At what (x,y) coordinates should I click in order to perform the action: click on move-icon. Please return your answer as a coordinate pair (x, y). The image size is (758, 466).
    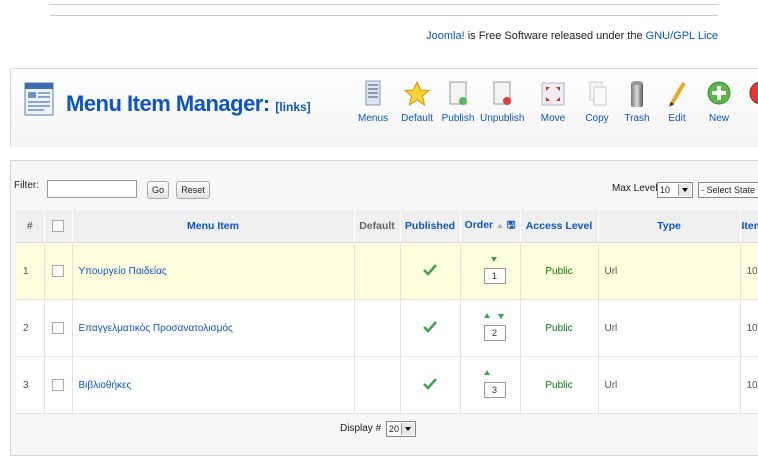
    Looking at the image, I should click on (553, 94).